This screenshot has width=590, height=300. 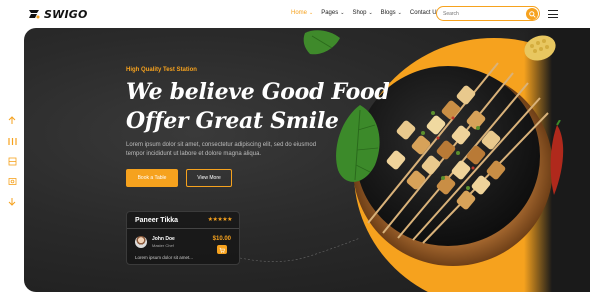 I want to click on hero-tagline: High Quality Test Station, so click(x=161, y=70).